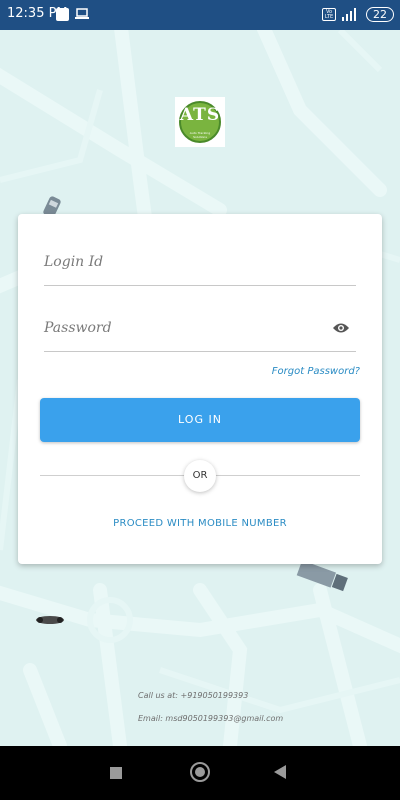 The height and width of the screenshot is (800, 400). I want to click on scooter-icon, so click(50, 620).